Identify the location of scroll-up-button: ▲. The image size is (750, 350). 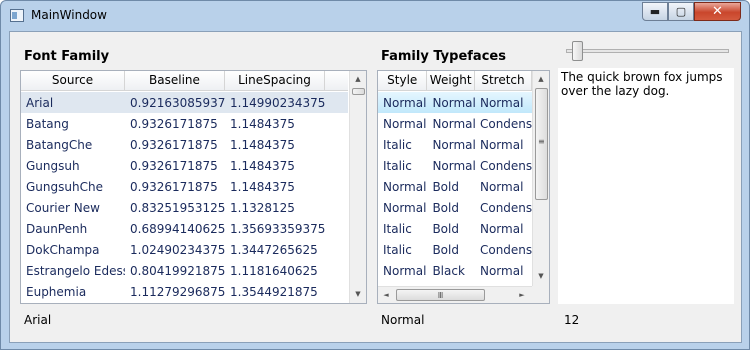
(358, 79).